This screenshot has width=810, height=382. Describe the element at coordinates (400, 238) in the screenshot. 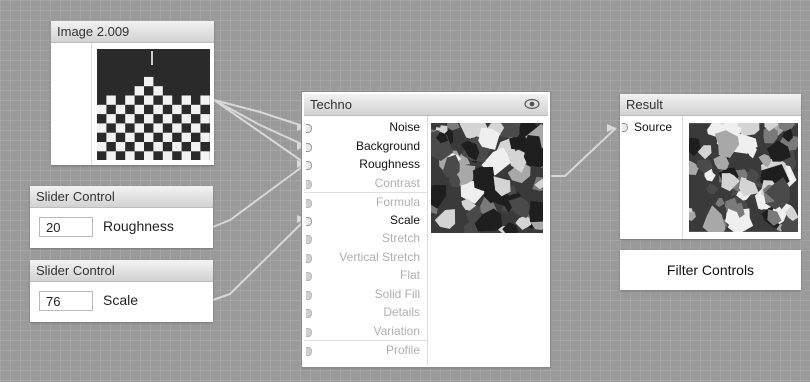

I see `input-label: Stretch` at that location.